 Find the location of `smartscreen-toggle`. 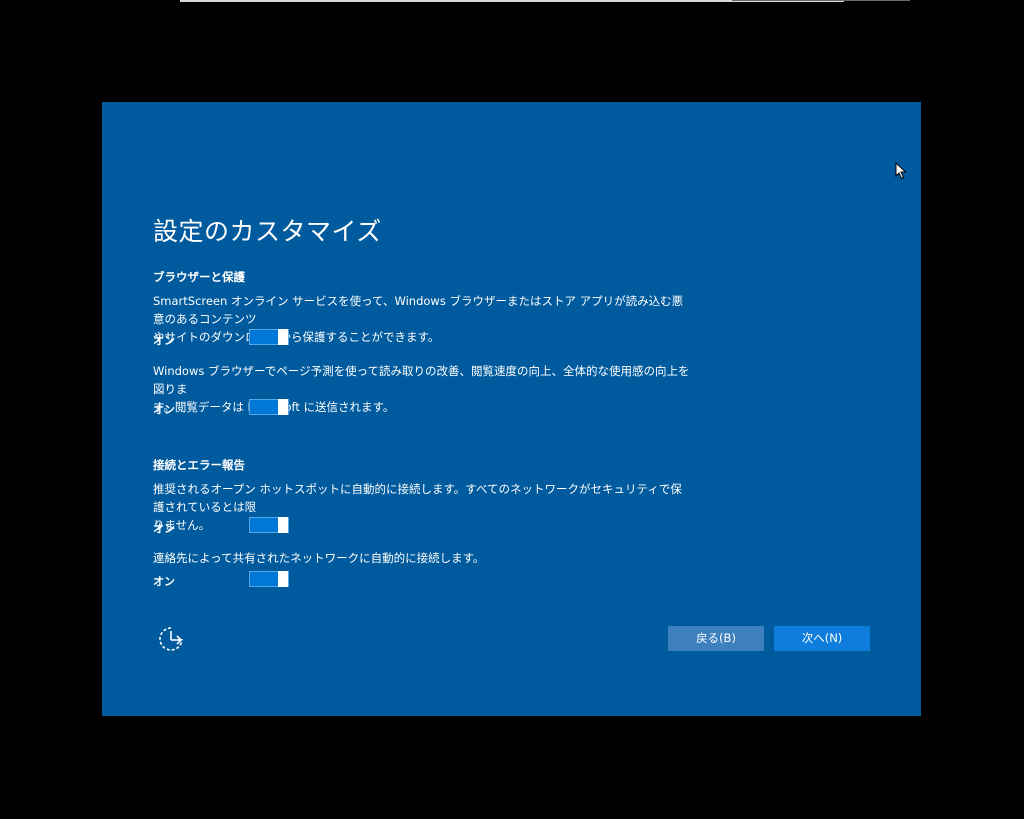

smartscreen-toggle is located at coordinates (269, 337).